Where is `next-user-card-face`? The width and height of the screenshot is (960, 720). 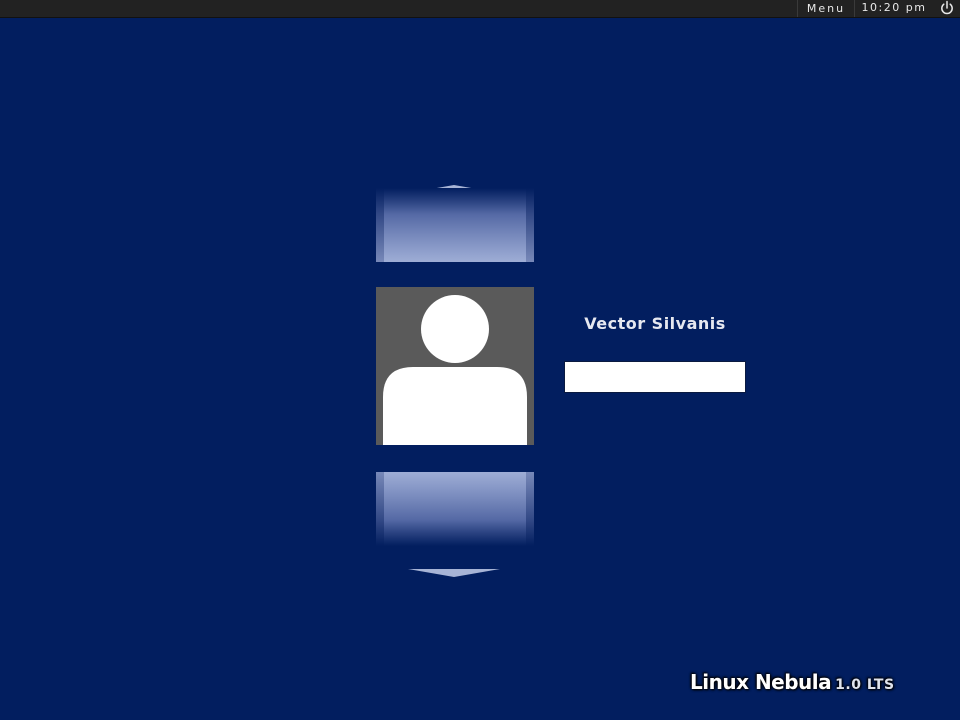
next-user-card-face is located at coordinates (455, 509).